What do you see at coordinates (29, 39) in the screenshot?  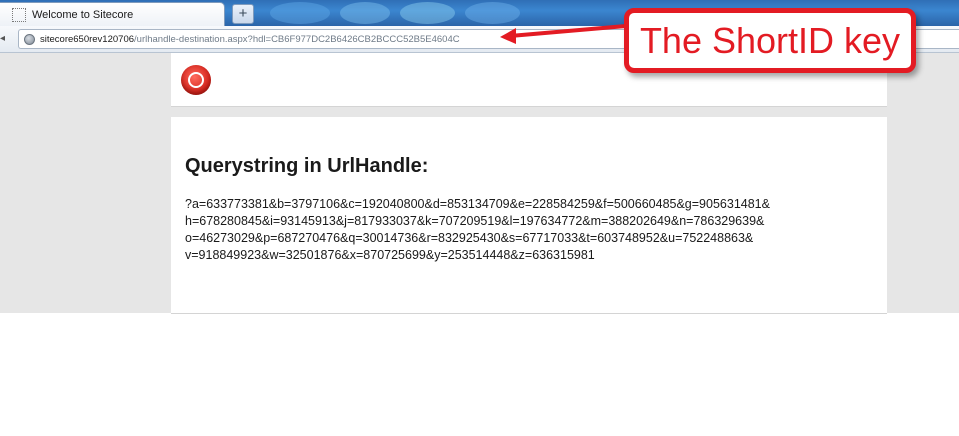 I see `globe-icon` at bounding box center [29, 39].